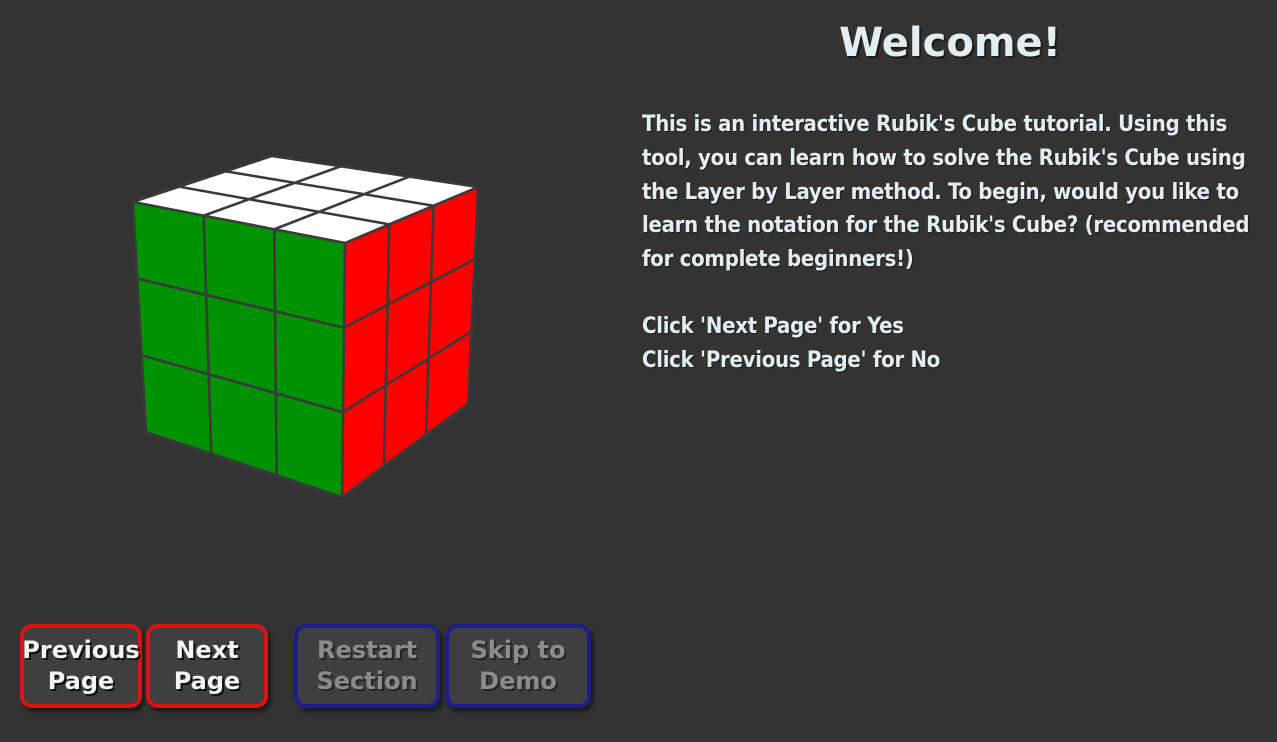 This screenshot has height=742, width=1277. I want to click on previous-page-button: Previous Page, so click(81, 666).